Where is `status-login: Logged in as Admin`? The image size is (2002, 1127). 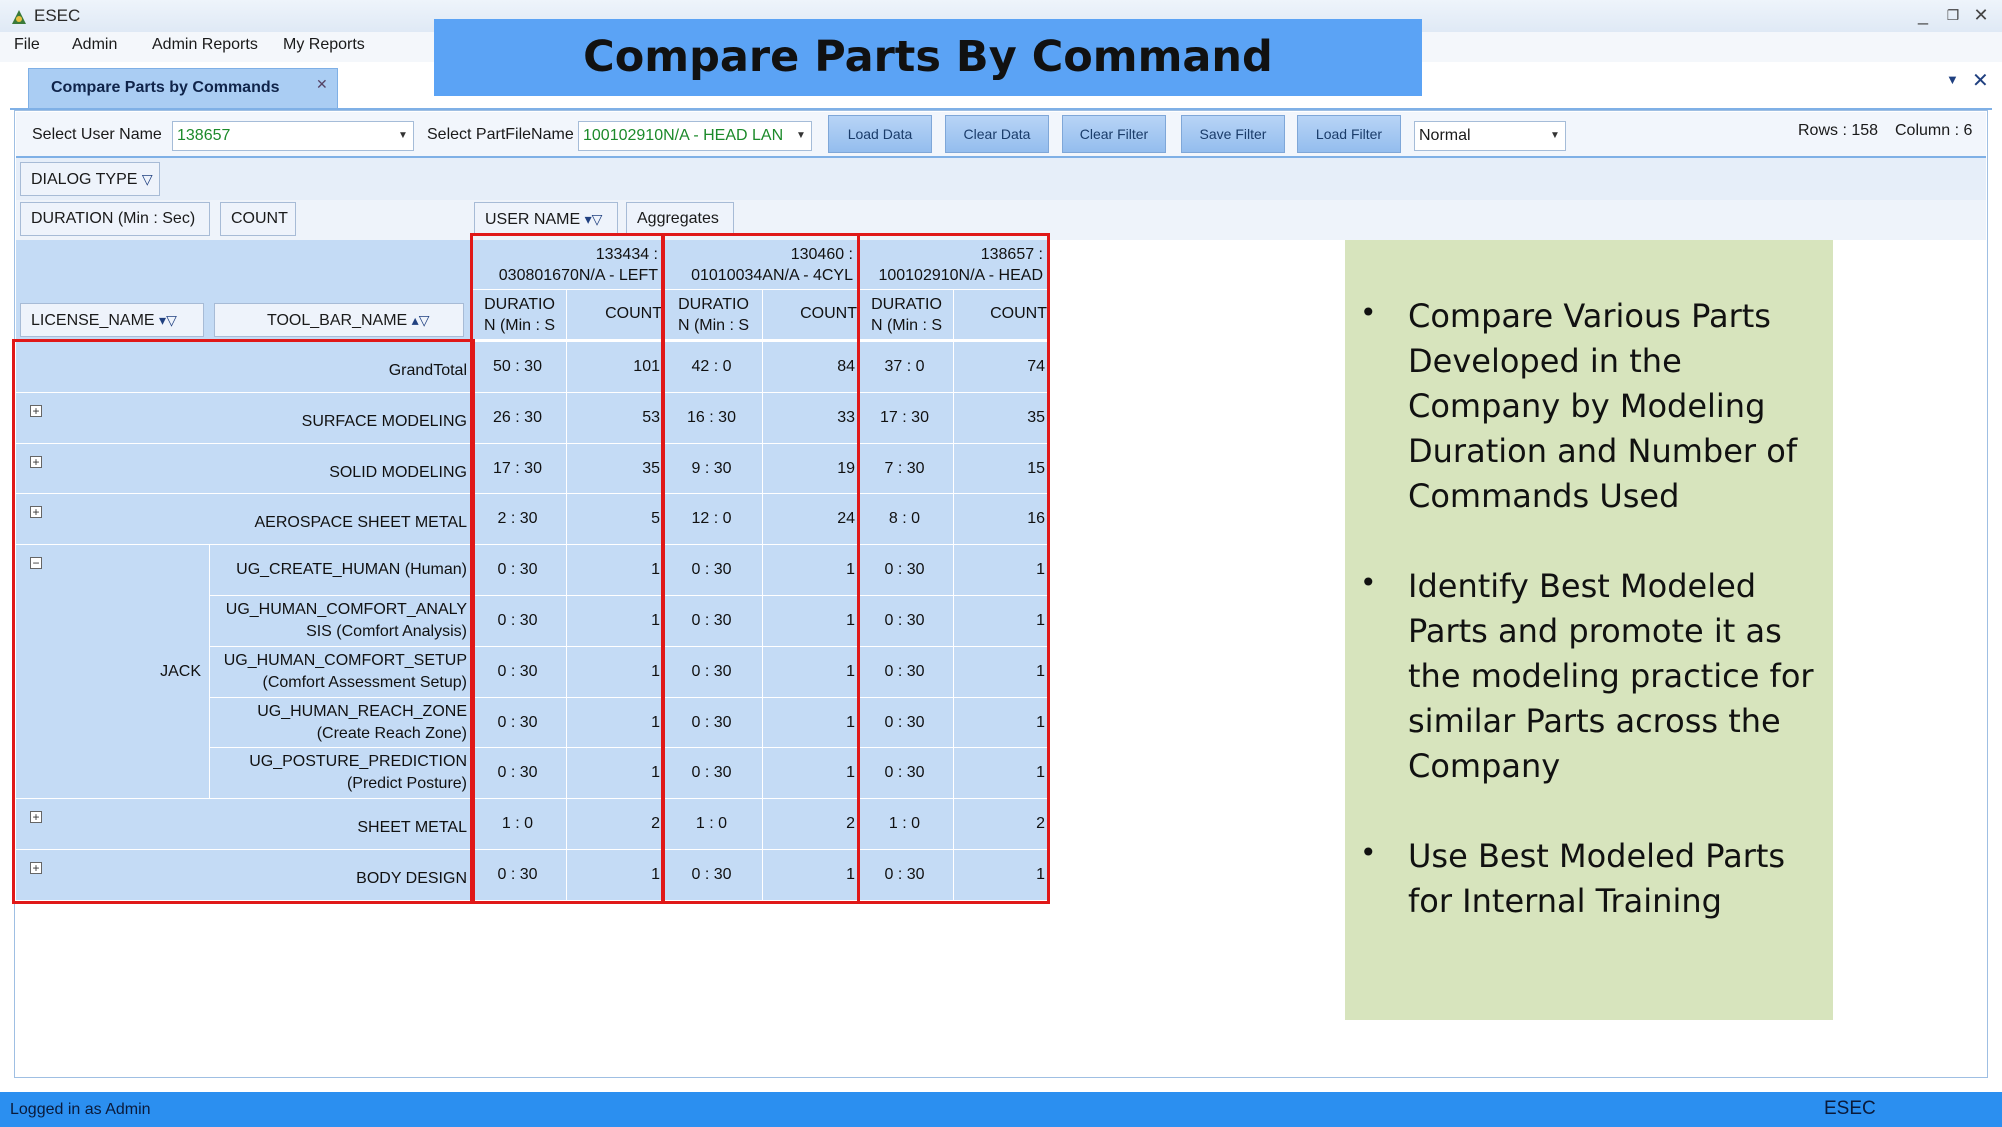
status-login: Logged in as Admin is located at coordinates (80, 1109).